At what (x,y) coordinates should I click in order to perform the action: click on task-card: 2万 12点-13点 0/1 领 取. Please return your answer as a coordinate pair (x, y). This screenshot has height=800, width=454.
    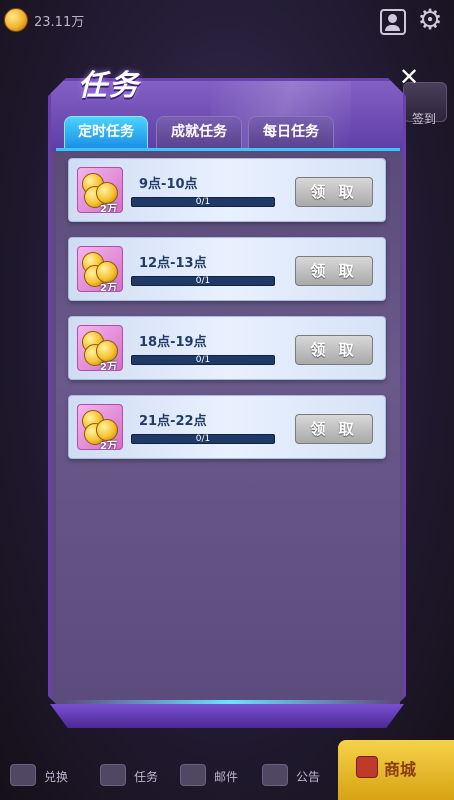
    Looking at the image, I should click on (227, 269).